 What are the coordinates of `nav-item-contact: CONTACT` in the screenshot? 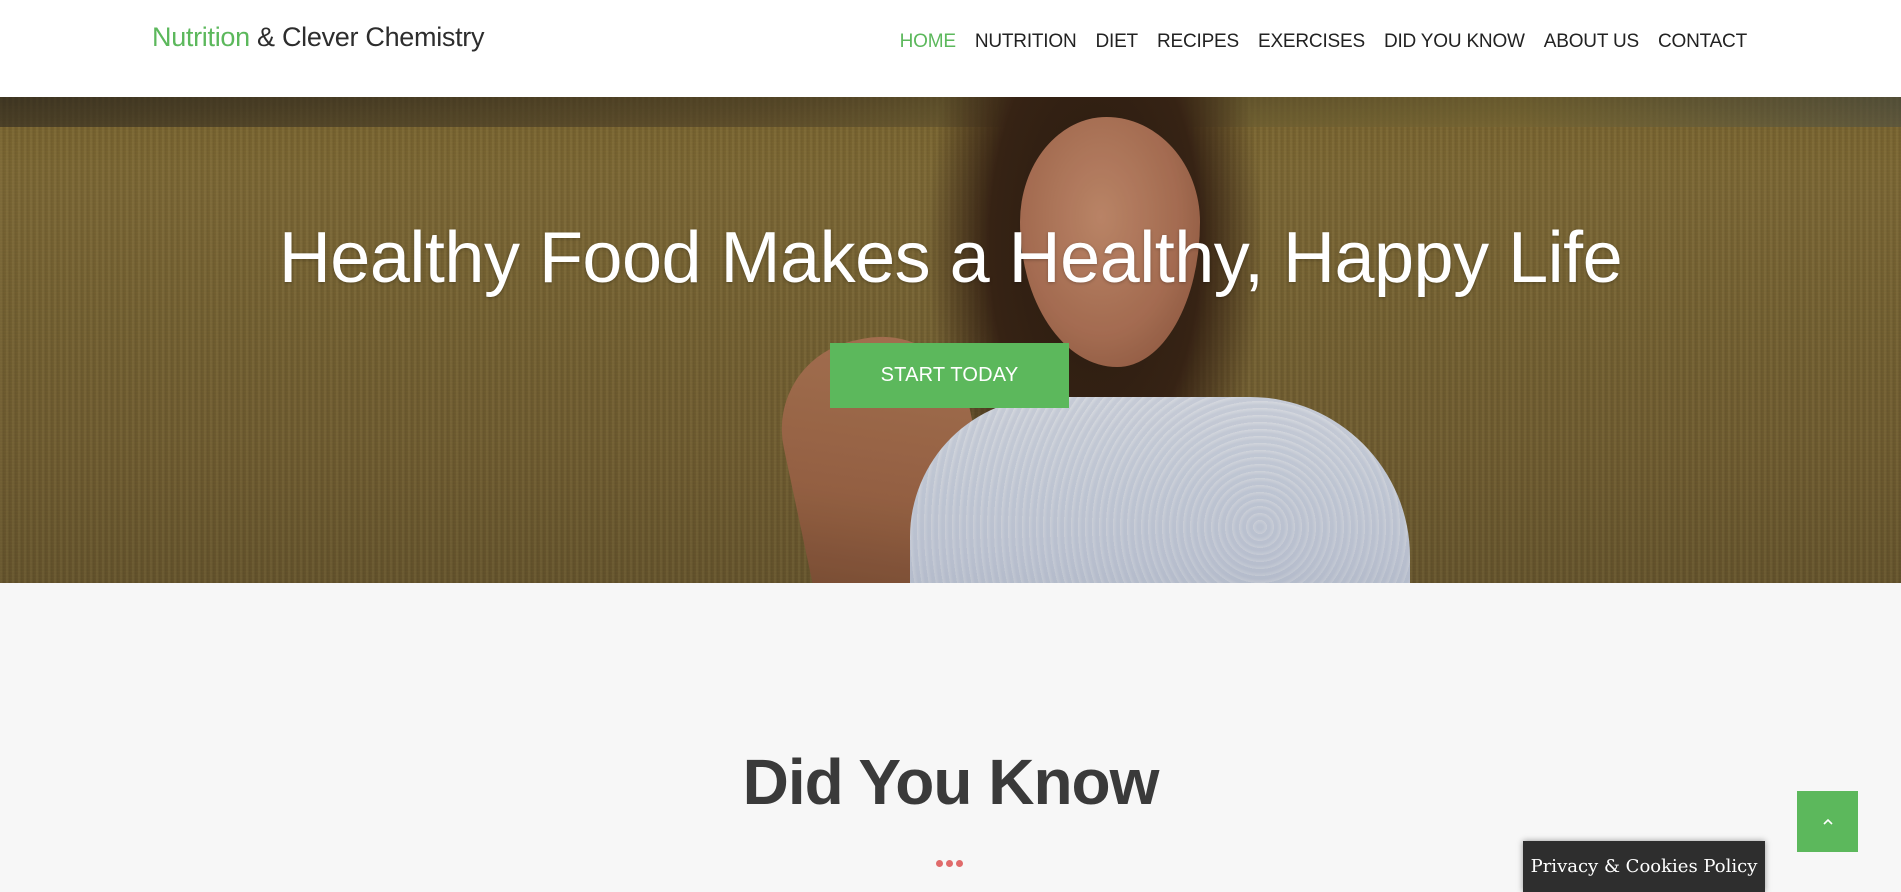 It's located at (1697, 42).